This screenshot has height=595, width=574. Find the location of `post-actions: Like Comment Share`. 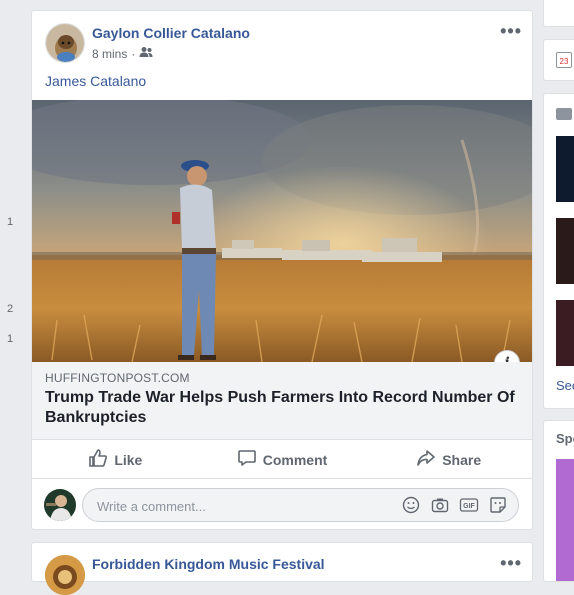

post-actions: Like Comment Share is located at coordinates (282, 460).